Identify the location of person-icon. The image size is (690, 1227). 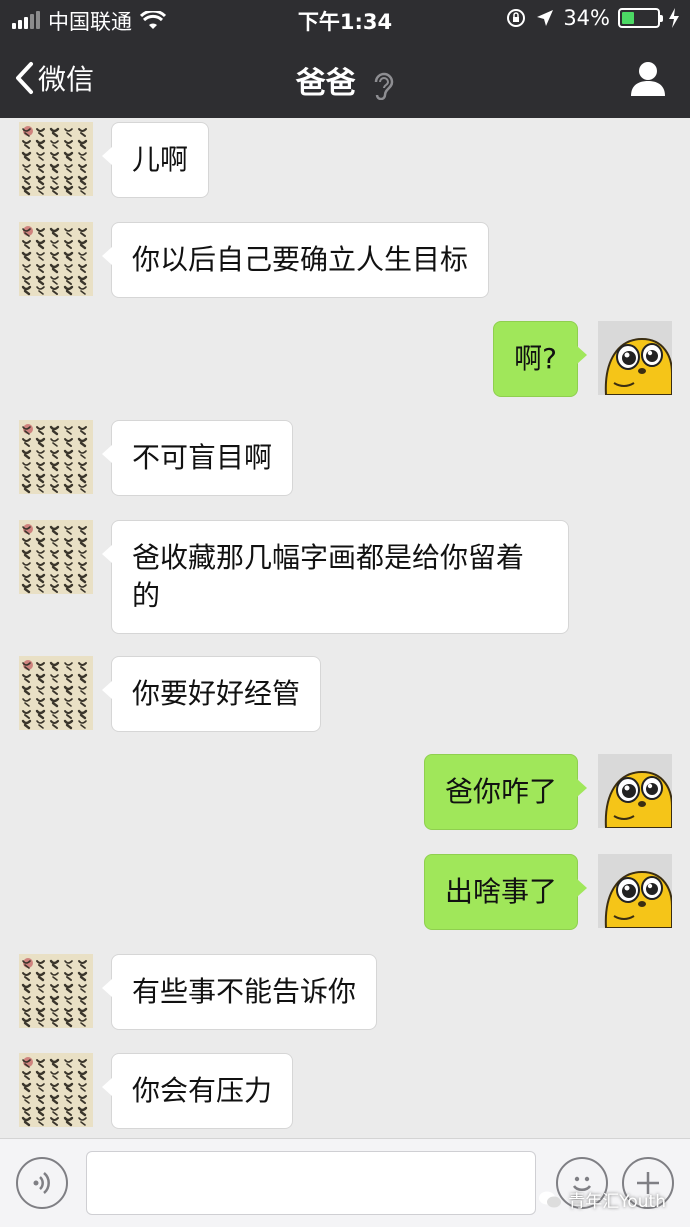
(648, 79).